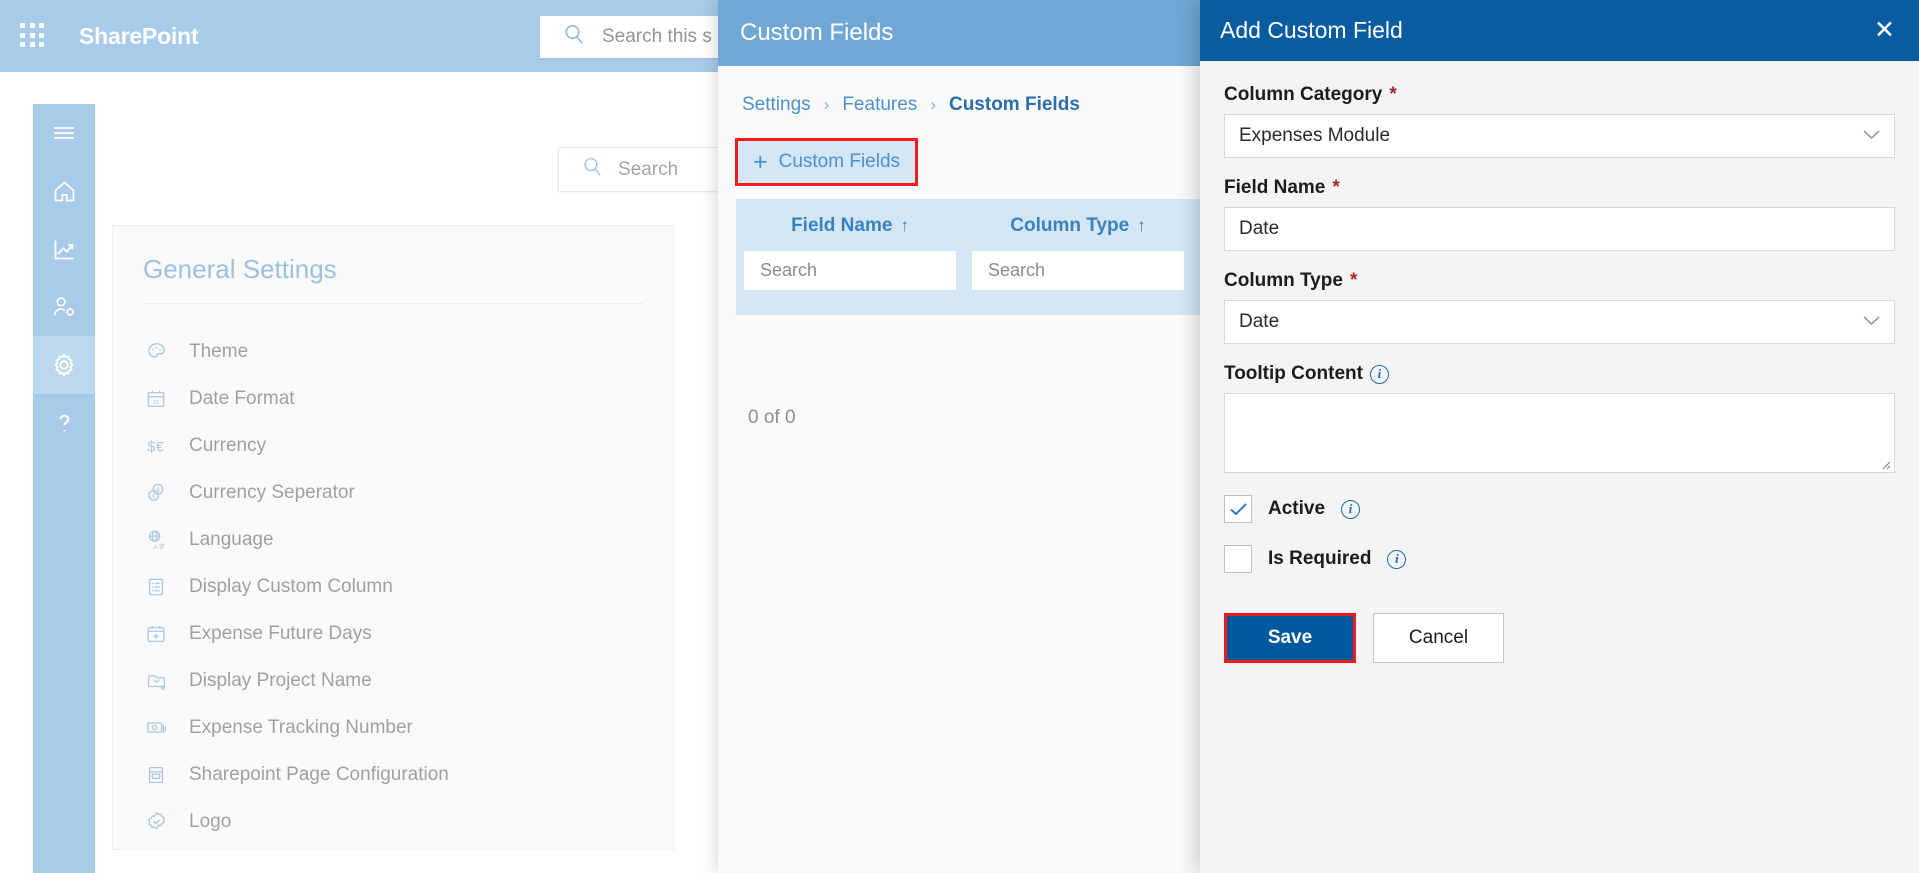  What do you see at coordinates (1070, 225) in the screenshot?
I see `column-header-label: Column Type` at bounding box center [1070, 225].